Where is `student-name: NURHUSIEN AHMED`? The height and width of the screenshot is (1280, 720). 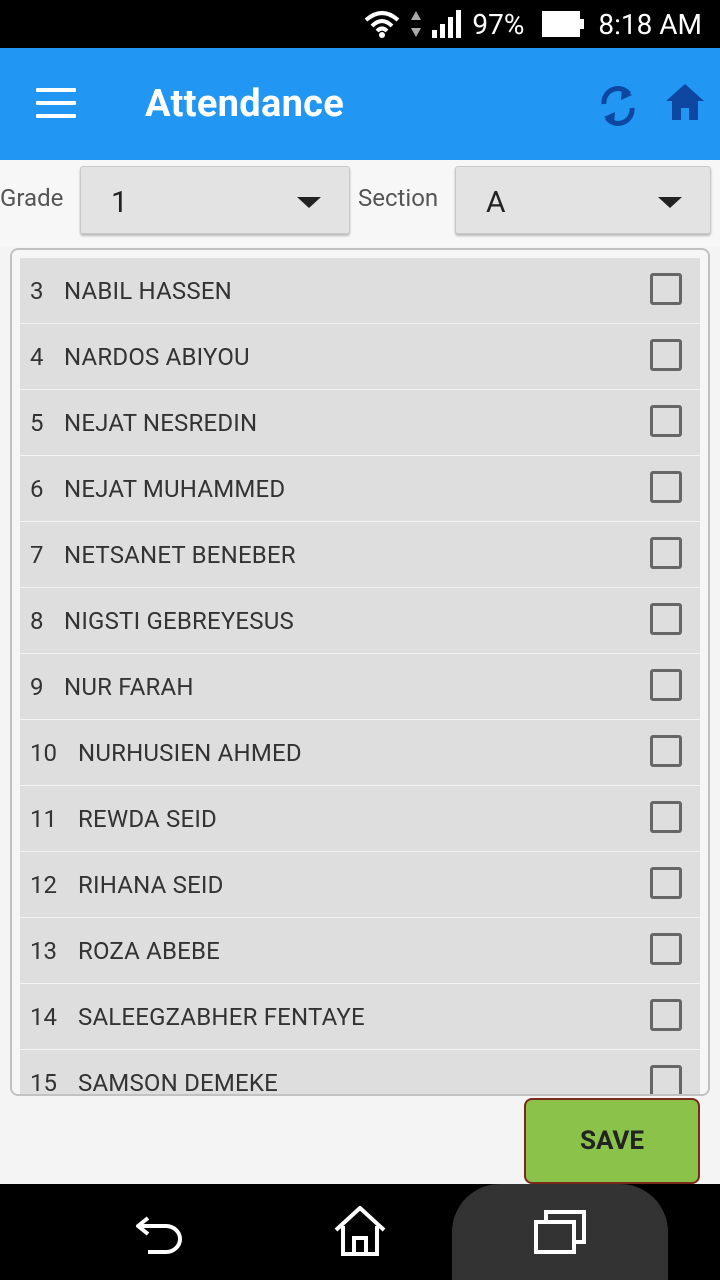
student-name: NURHUSIEN AHMED is located at coordinates (190, 753).